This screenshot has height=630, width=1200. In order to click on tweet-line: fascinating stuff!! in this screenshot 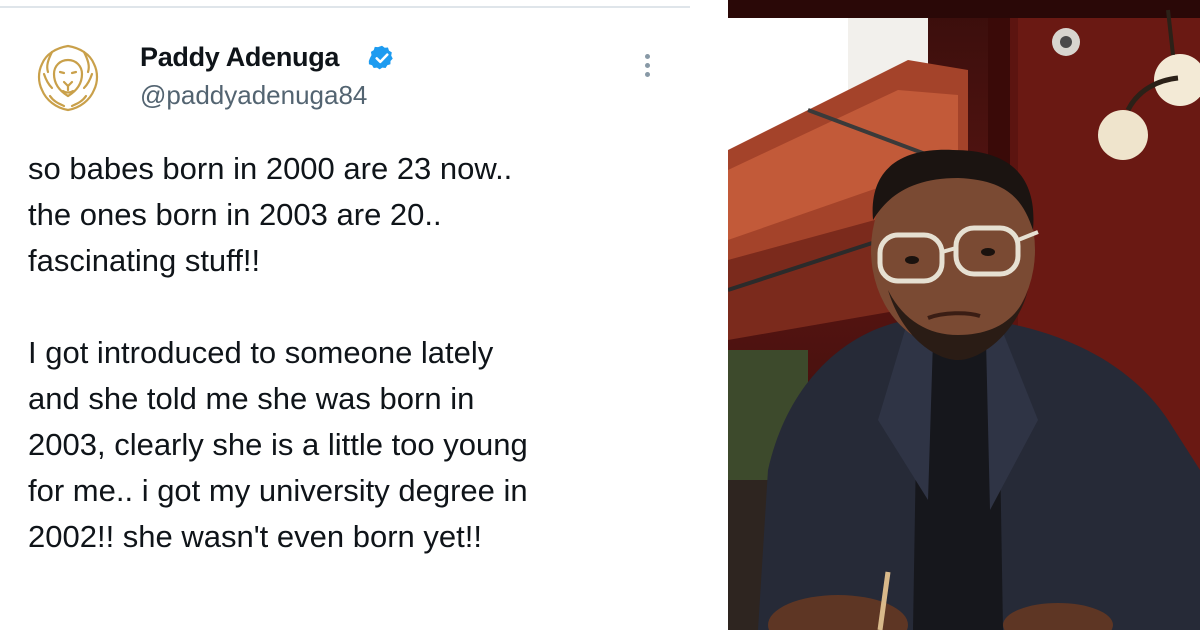, I will do `click(144, 260)`.